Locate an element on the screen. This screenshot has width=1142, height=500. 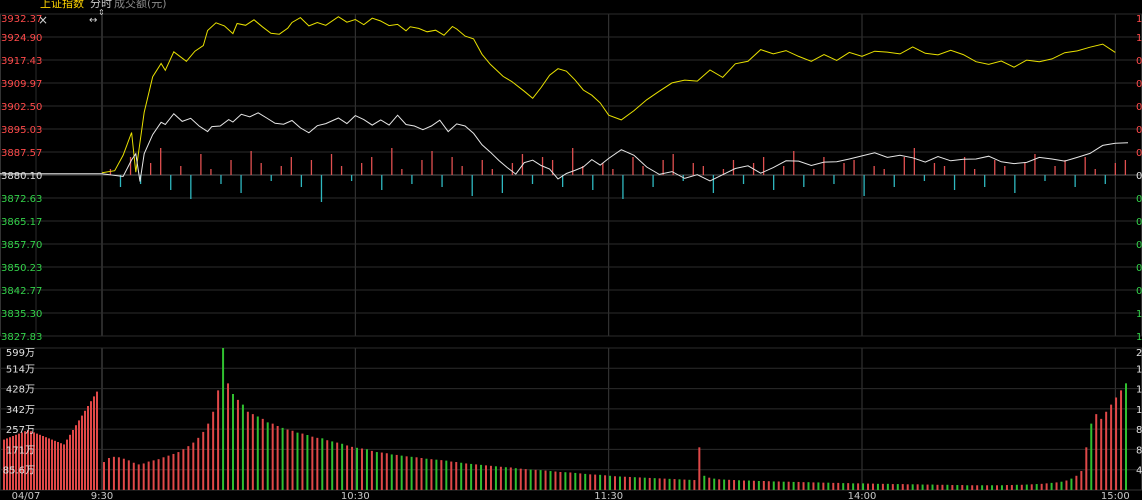
price-tick-label: 3857.70 is located at coordinates (21, 245).